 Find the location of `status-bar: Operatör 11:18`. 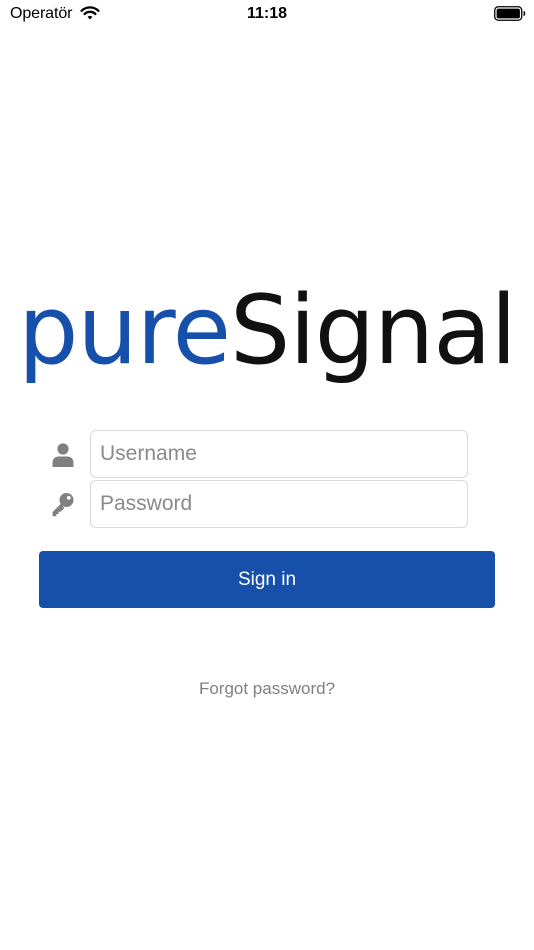

status-bar: Operatör 11:18 is located at coordinates (267, 14).